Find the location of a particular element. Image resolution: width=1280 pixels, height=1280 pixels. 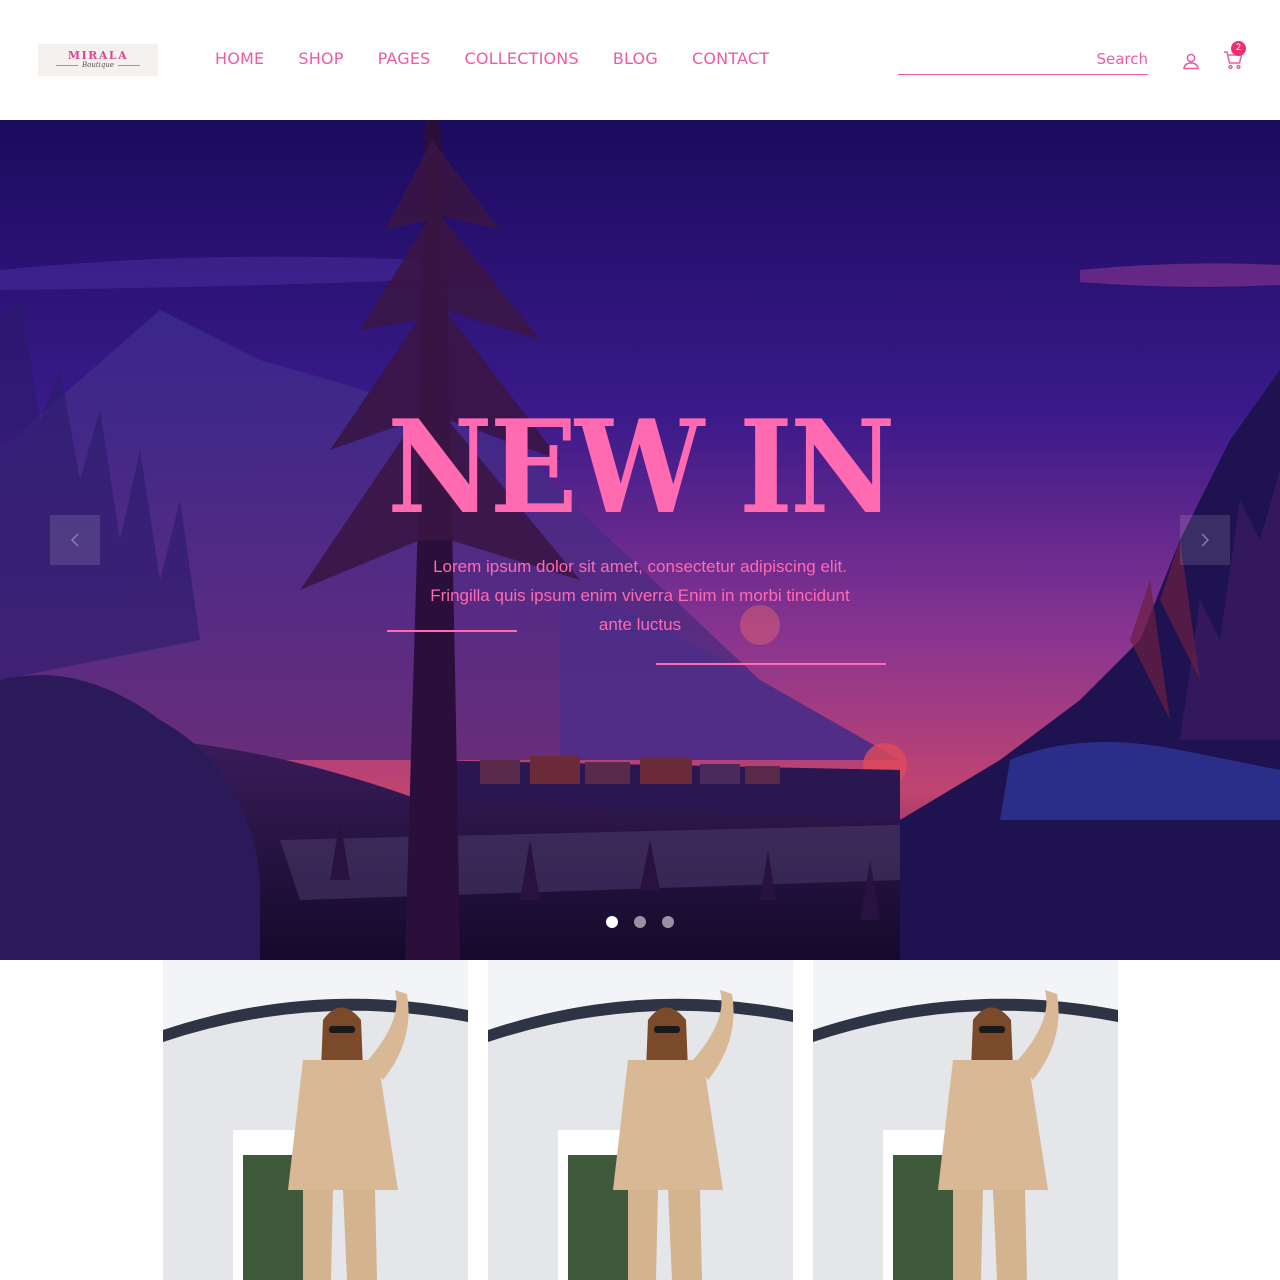

hero-title: NEW IN is located at coordinates (641, 468).